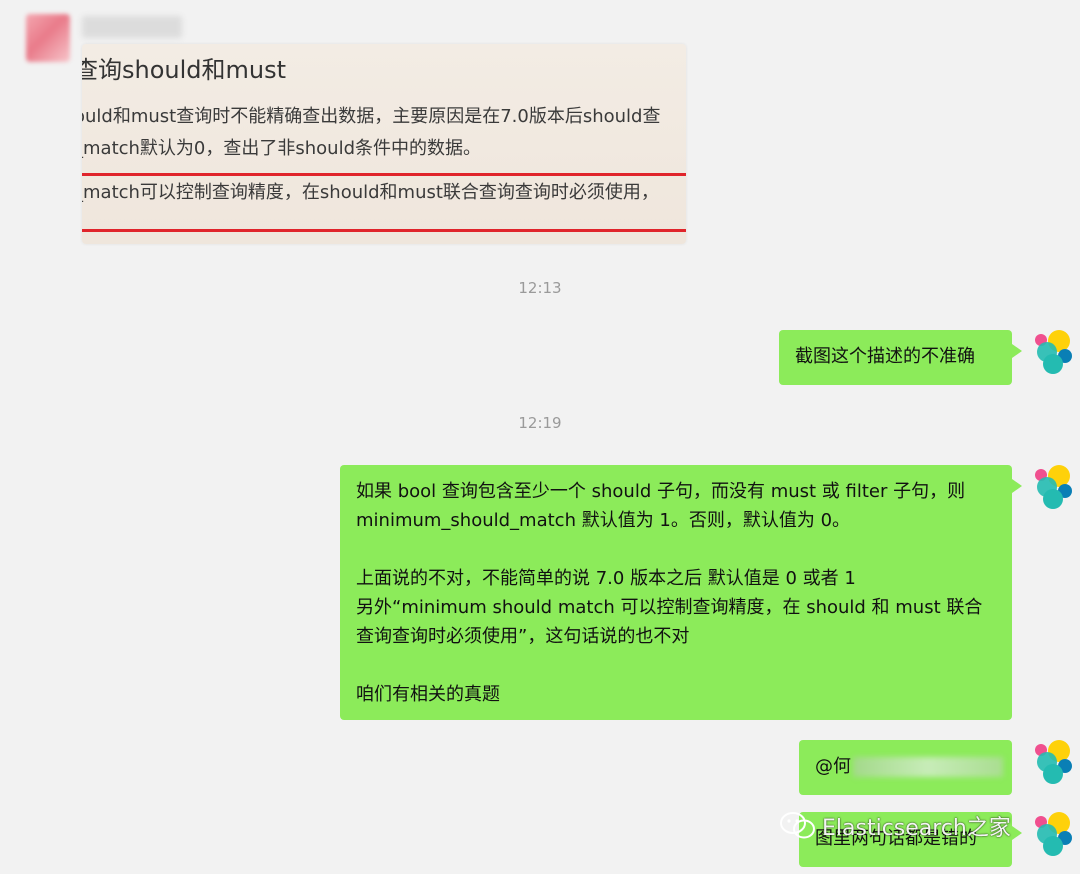 The width and height of the screenshot is (1080, 874). What do you see at coordinates (540, 423) in the screenshot?
I see `timestamp: 12:19` at bounding box center [540, 423].